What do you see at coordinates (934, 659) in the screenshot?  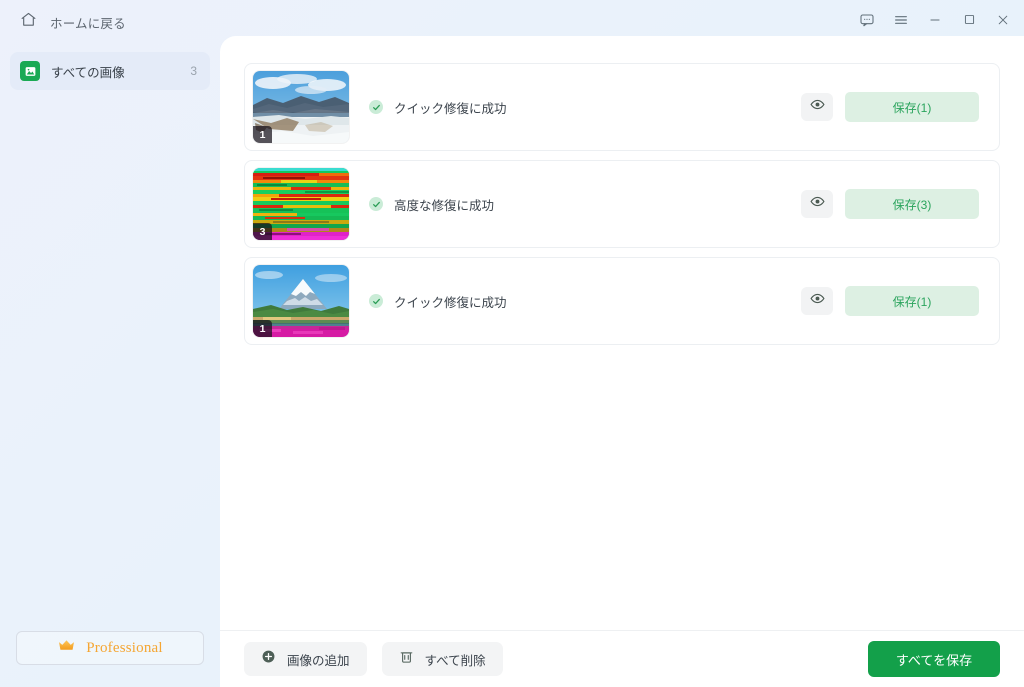 I see `save-all-button: すべてを保存` at bounding box center [934, 659].